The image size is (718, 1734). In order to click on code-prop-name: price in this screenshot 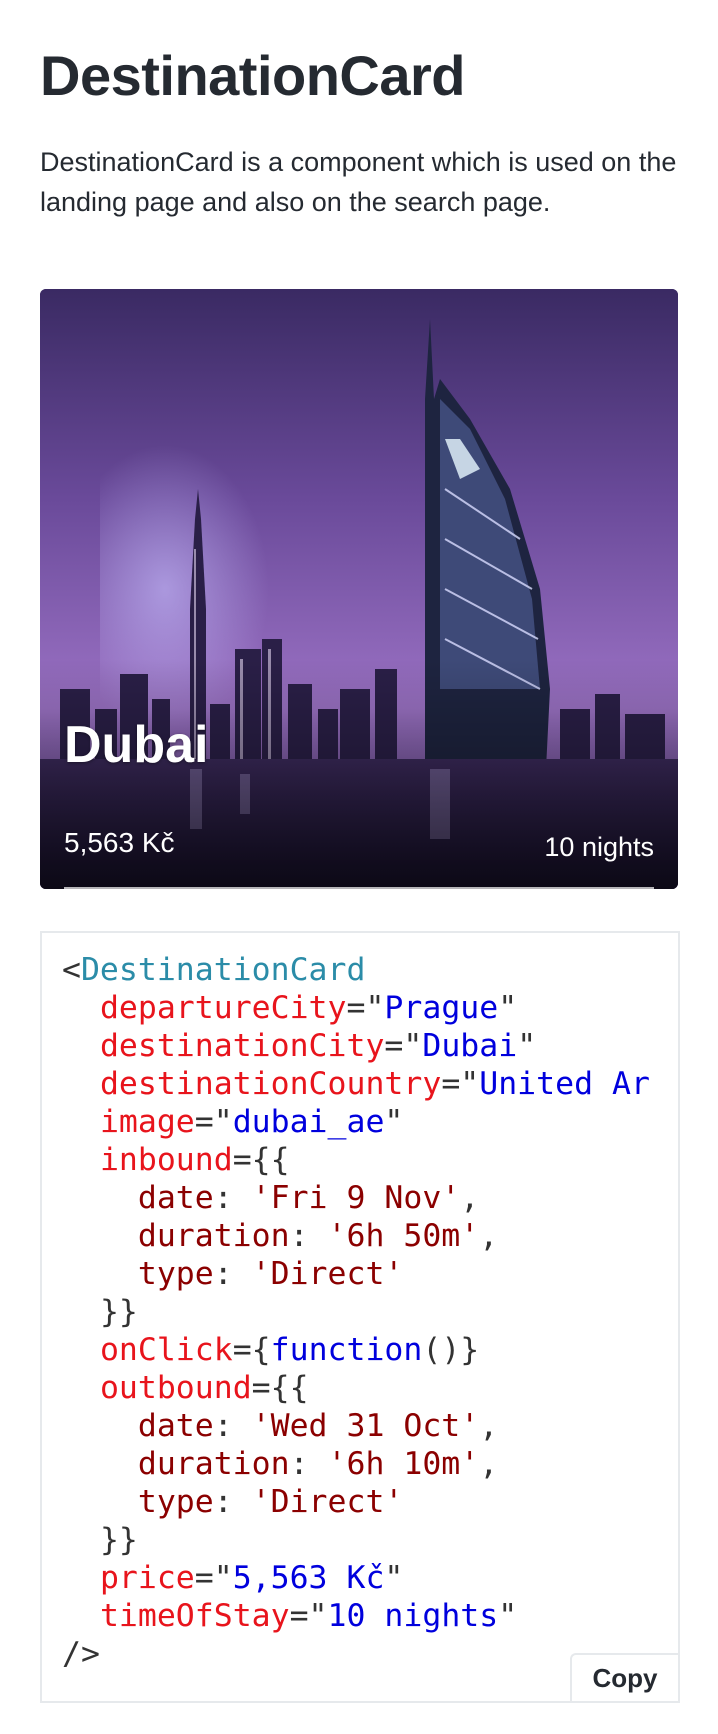, I will do `click(147, 1578)`.